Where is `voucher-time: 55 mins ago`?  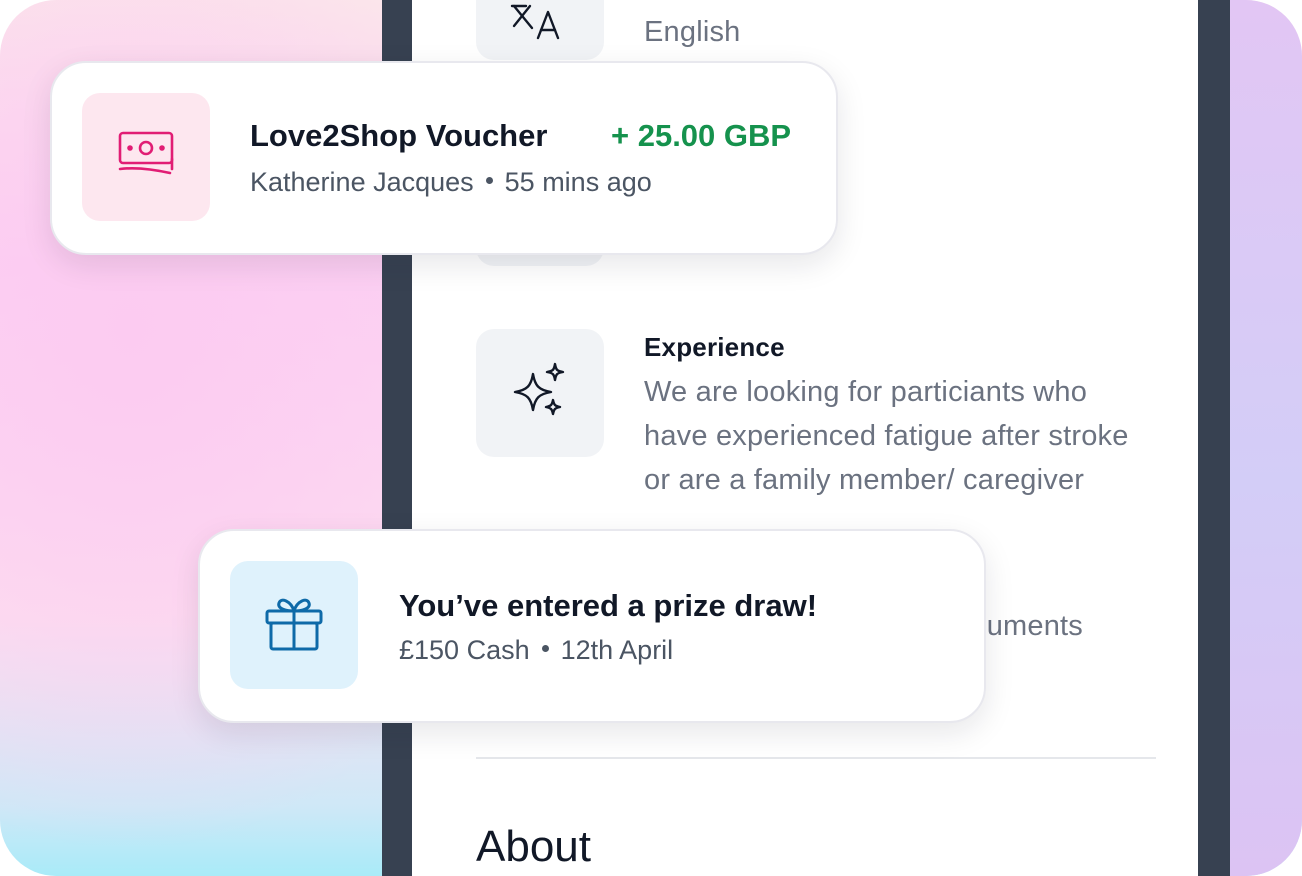 voucher-time: 55 mins ago is located at coordinates (578, 182).